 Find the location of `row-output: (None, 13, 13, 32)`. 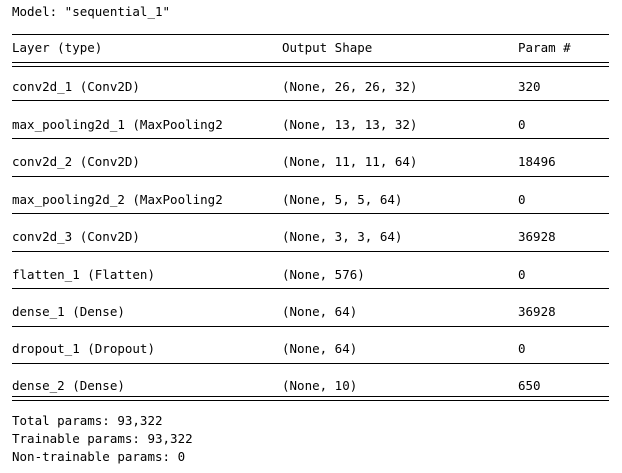

row-output: (None, 13, 13, 32) is located at coordinates (350, 124).